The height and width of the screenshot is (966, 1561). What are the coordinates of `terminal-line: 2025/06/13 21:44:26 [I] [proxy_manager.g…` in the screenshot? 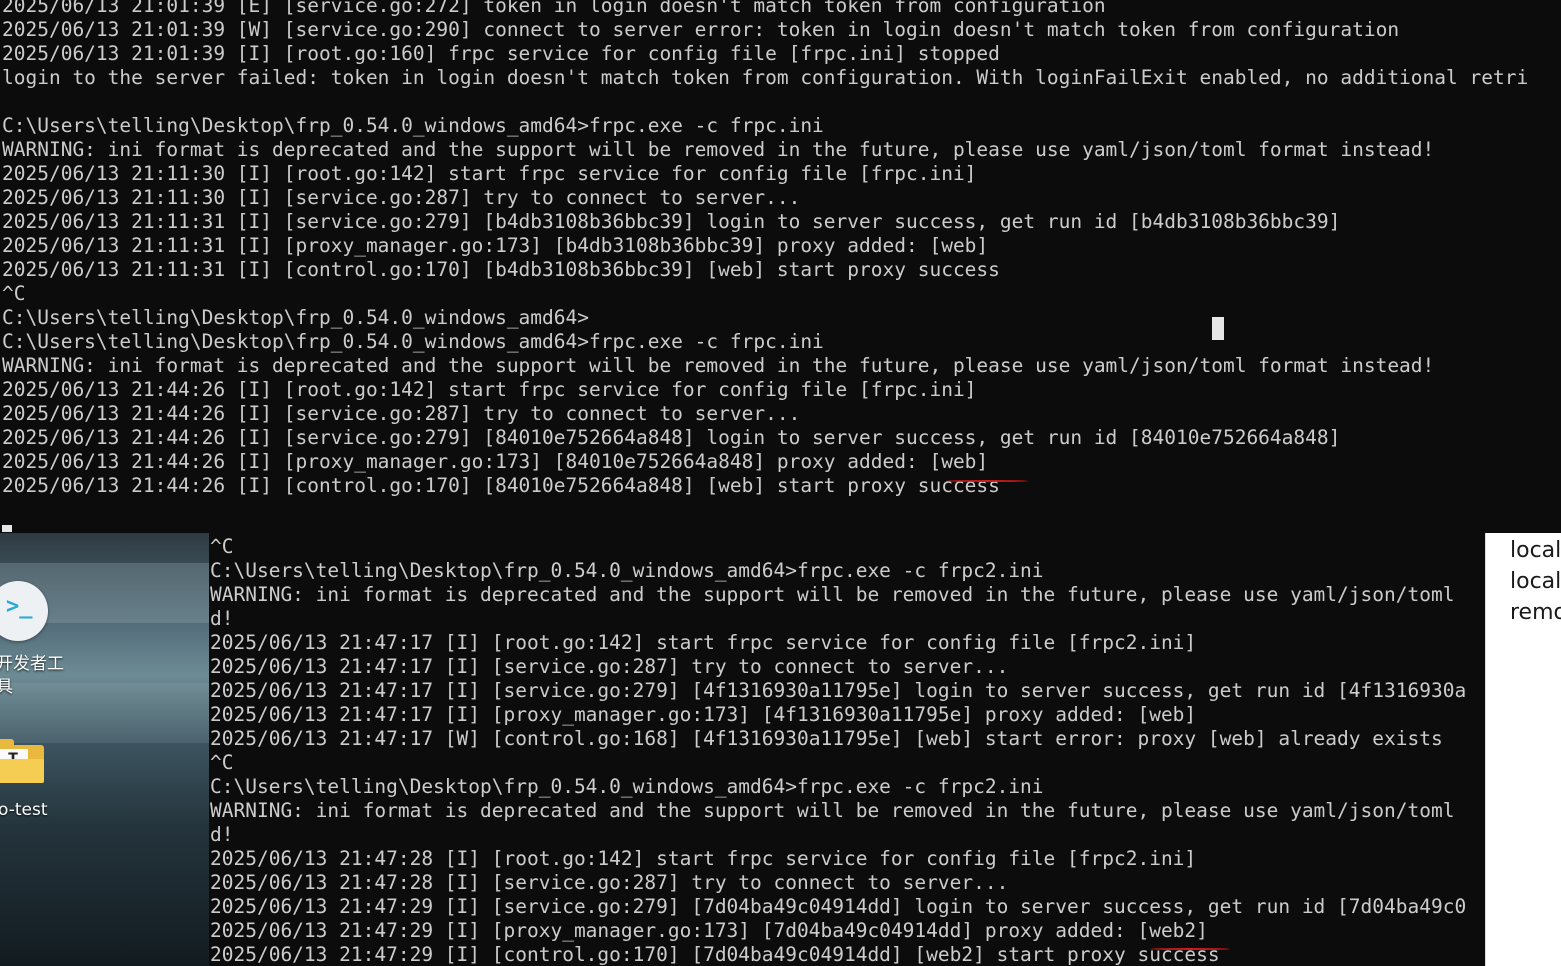 It's located at (495, 461).